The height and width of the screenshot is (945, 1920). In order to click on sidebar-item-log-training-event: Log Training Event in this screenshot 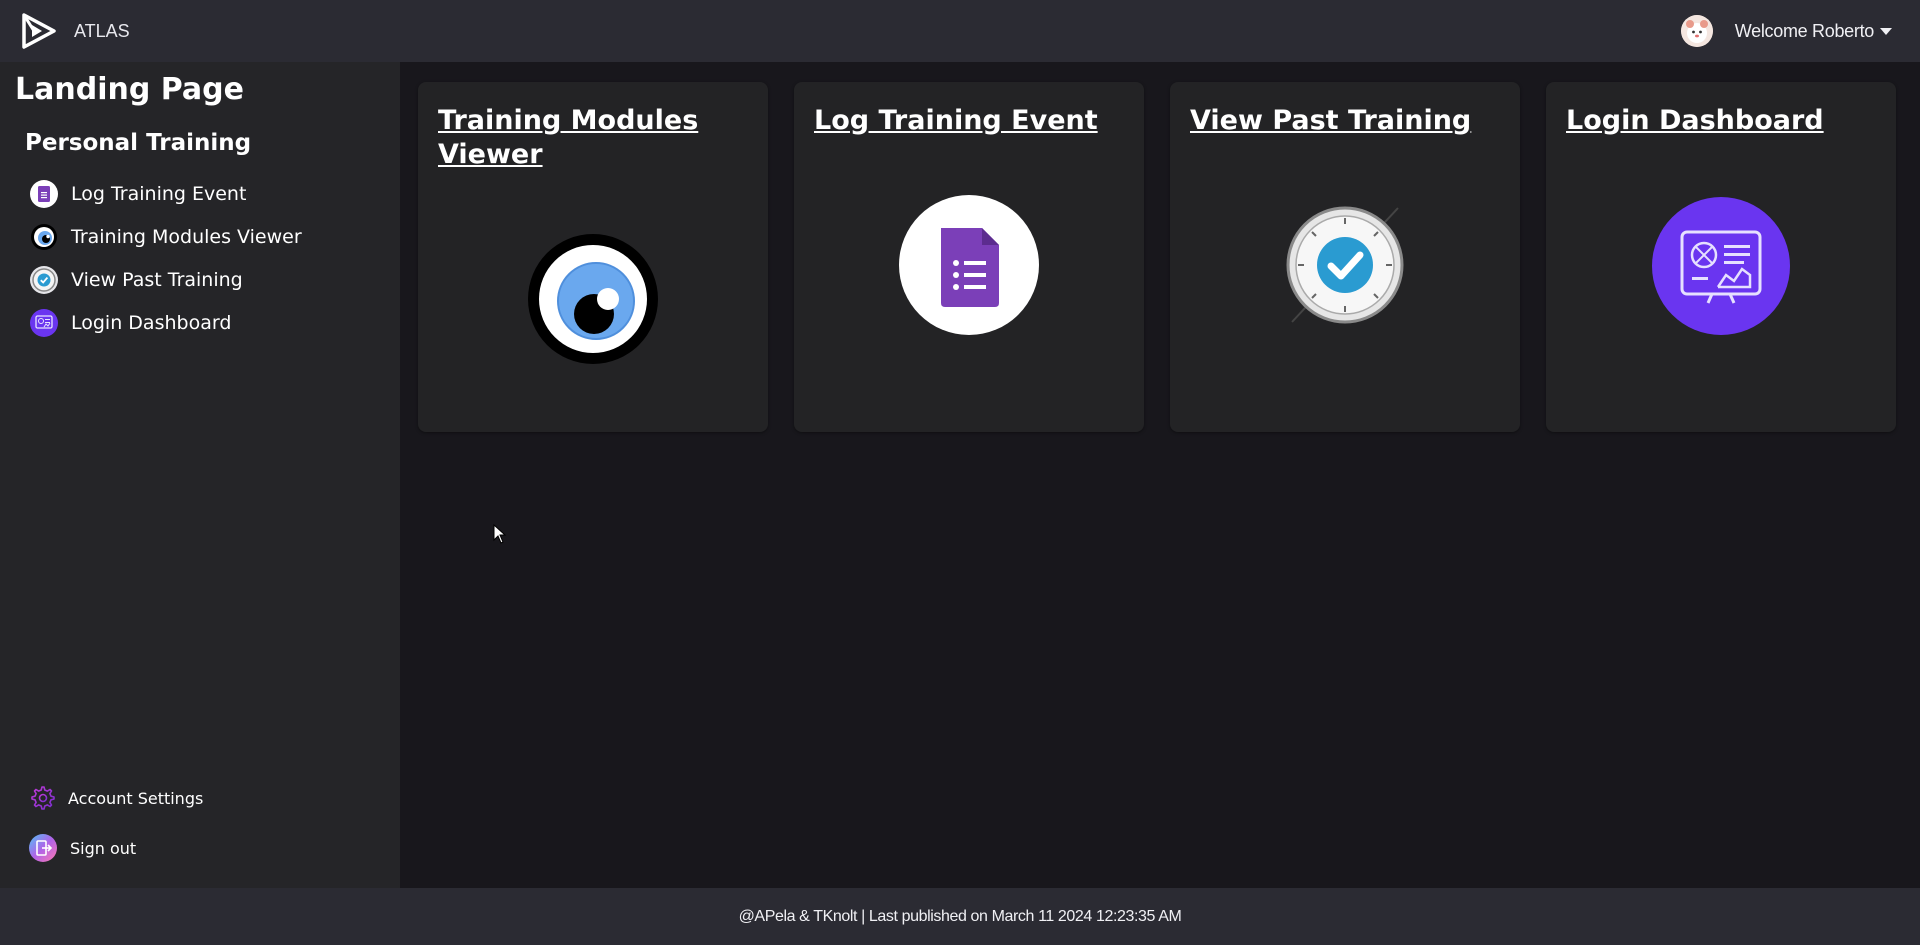, I will do `click(166, 193)`.